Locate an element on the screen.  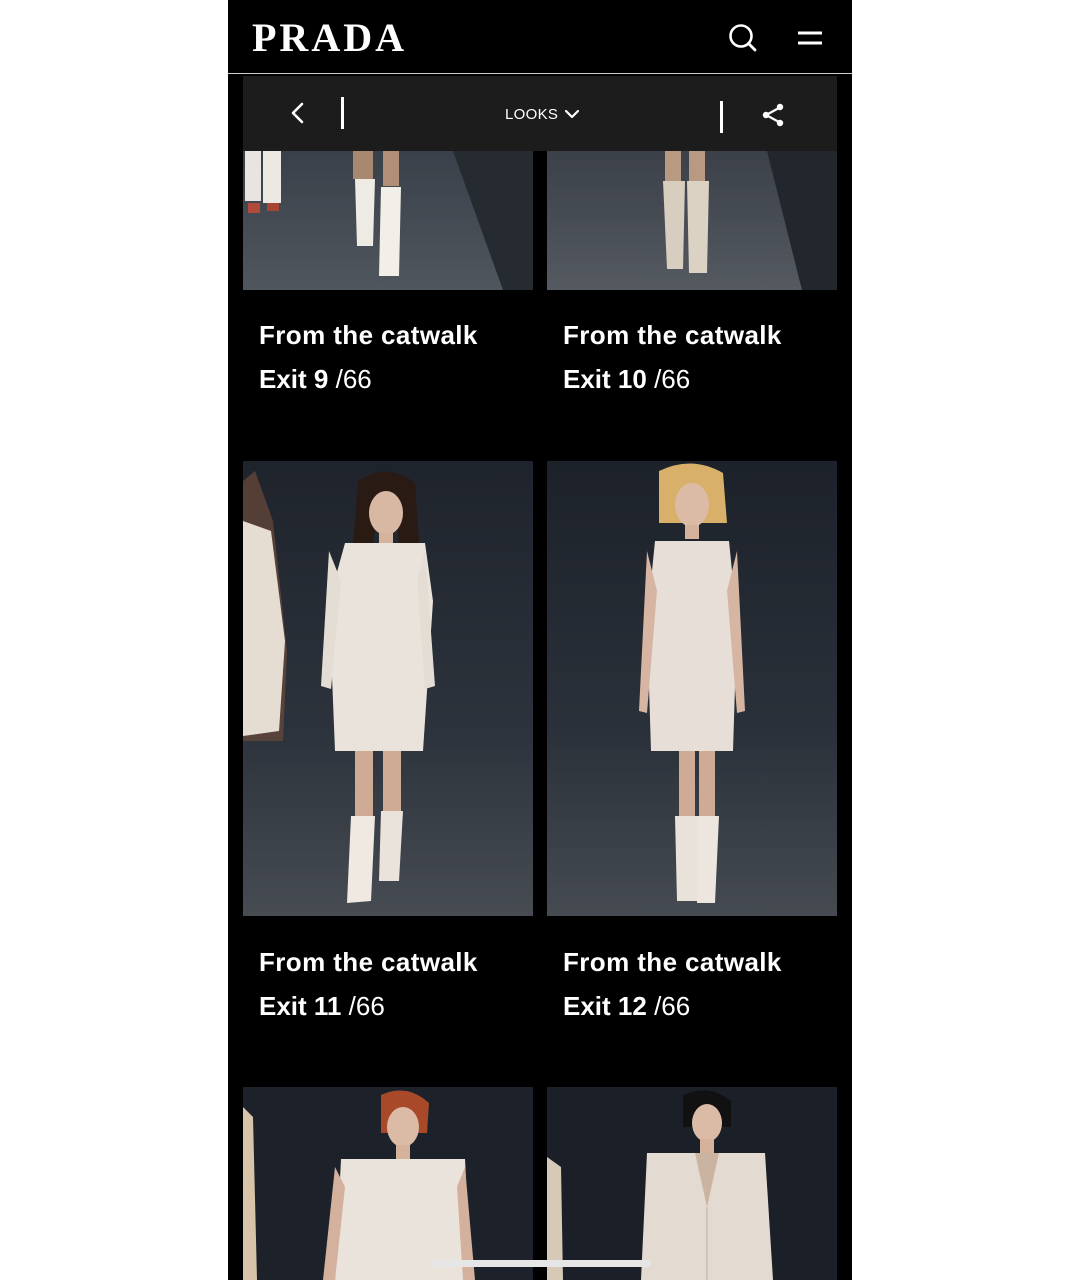
look-caption: From the catwalk Exit 11 /66 is located at coordinates (368, 984).